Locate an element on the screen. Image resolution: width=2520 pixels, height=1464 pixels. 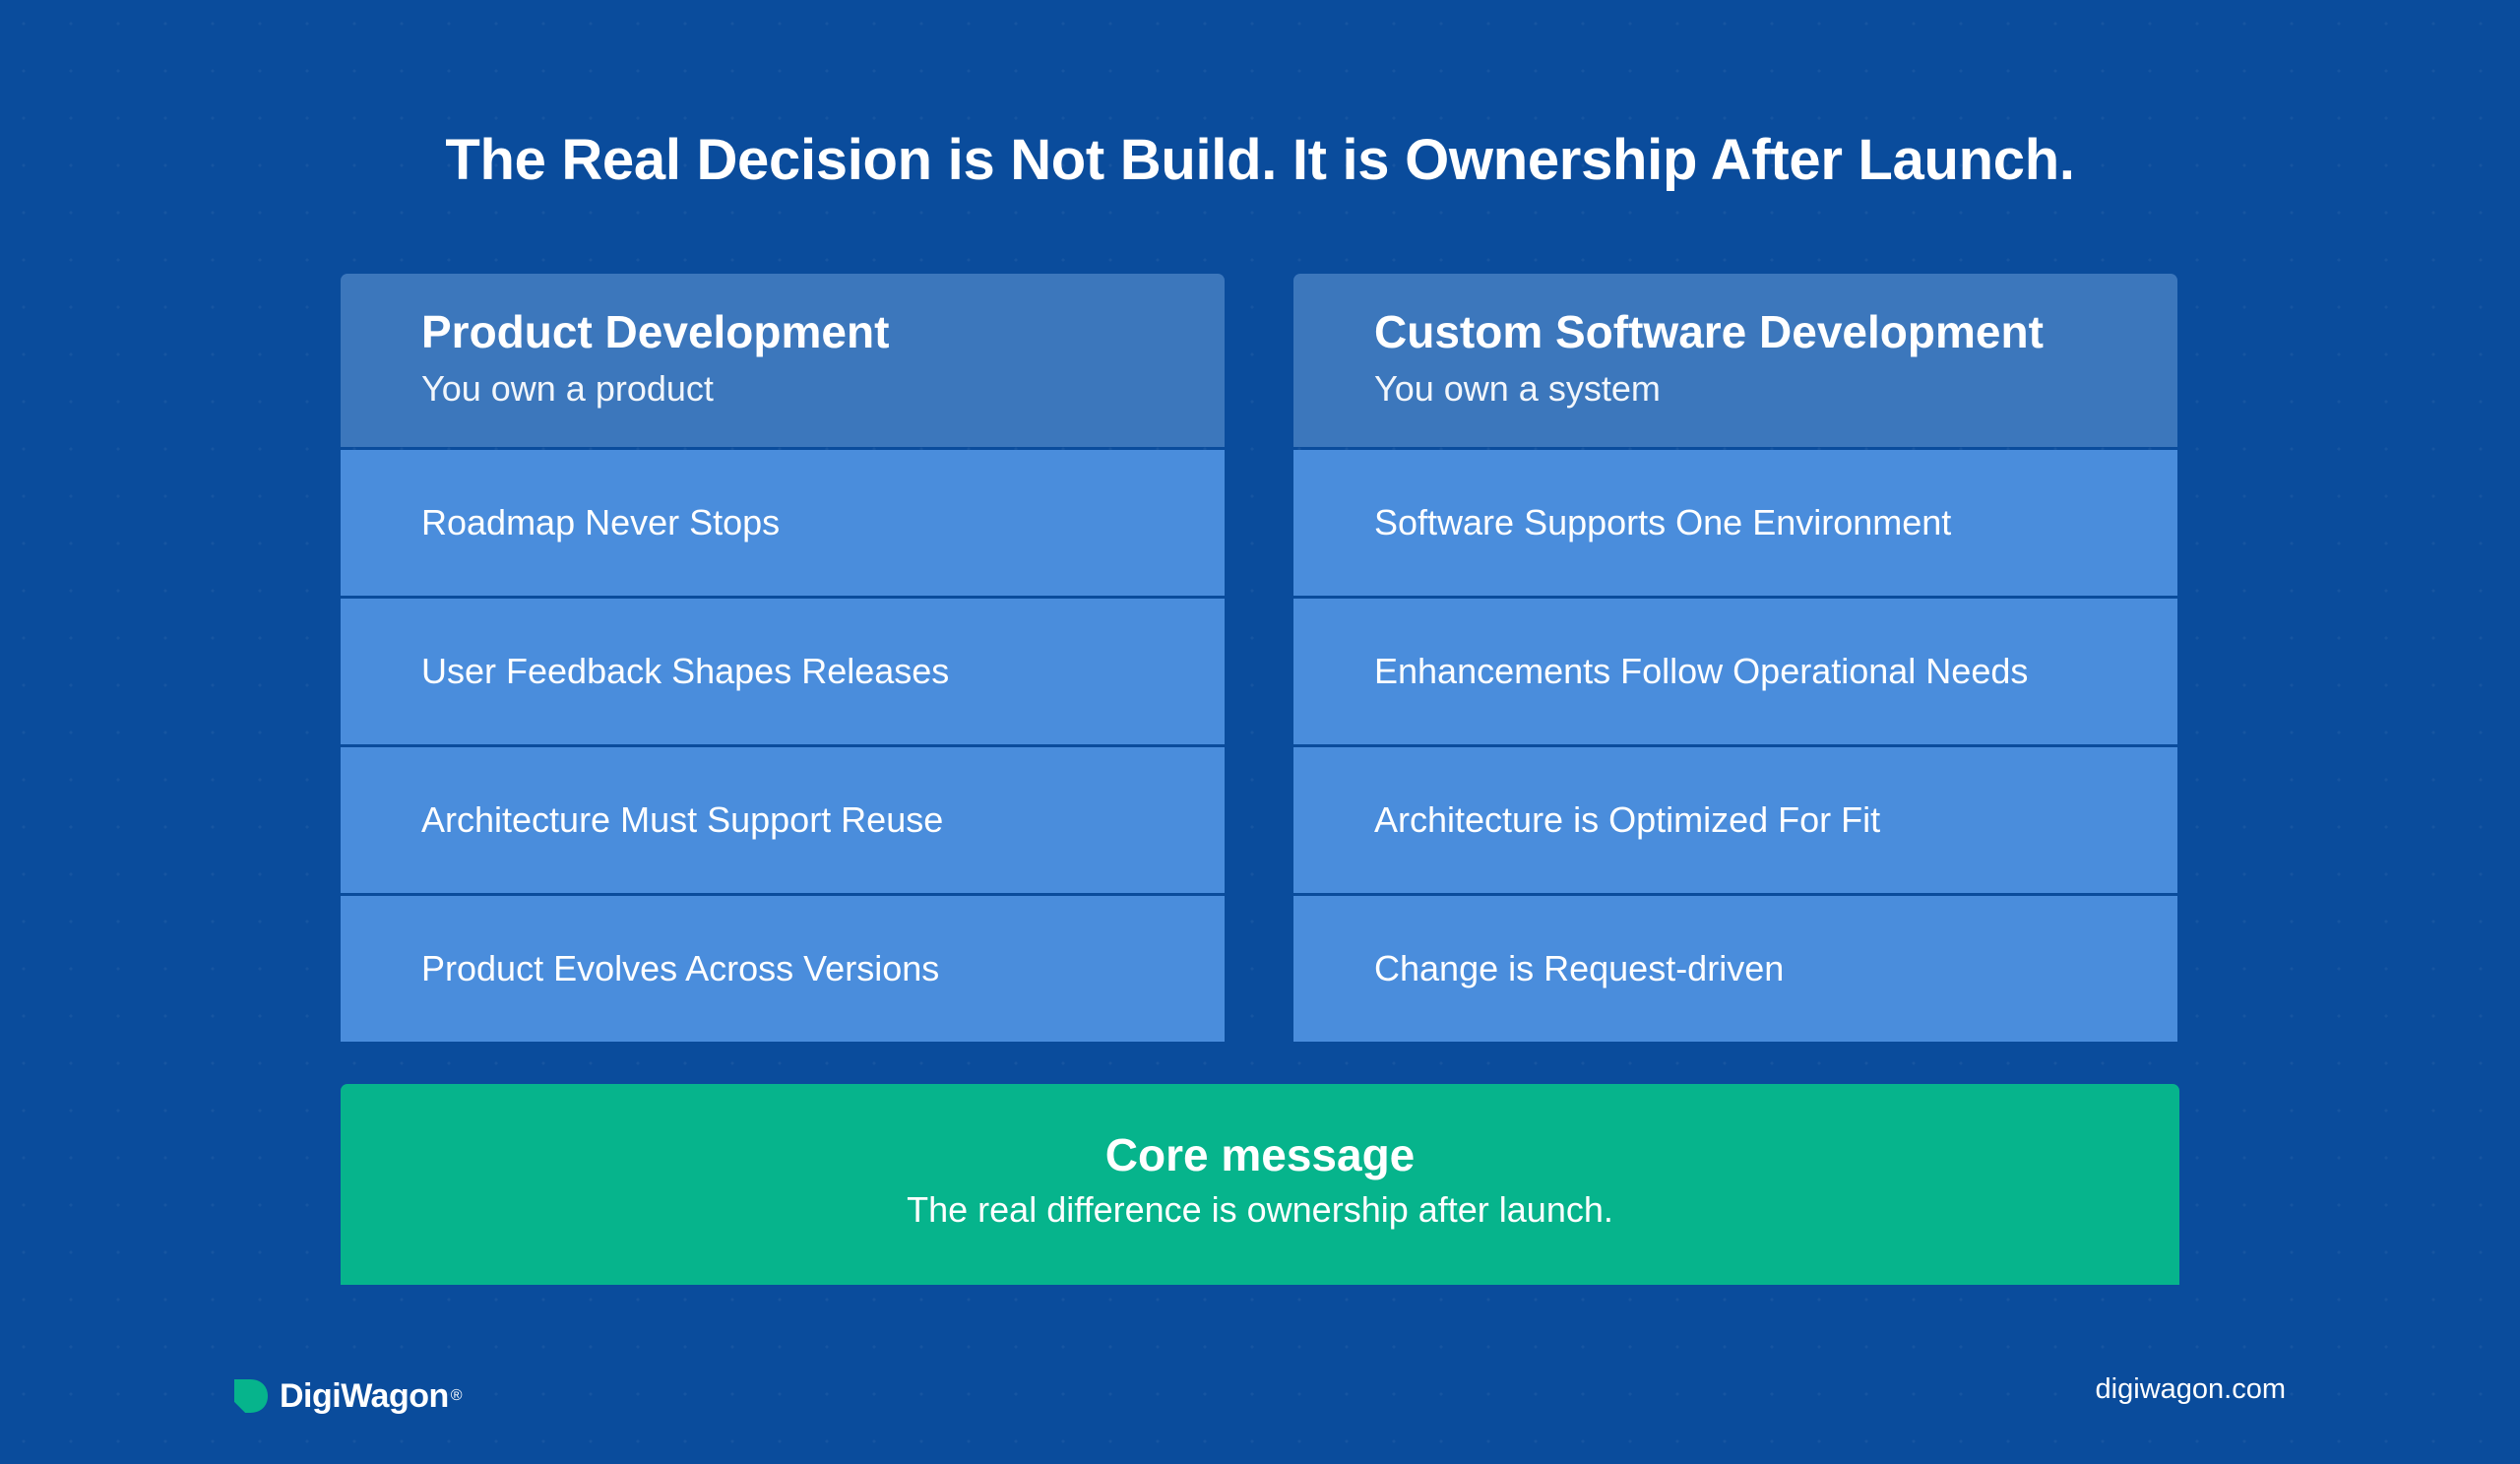
list-item: Roadmap Never Stops is located at coordinates (783, 523).